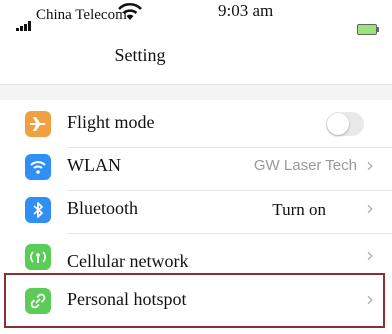 This screenshot has height=334, width=392. What do you see at coordinates (345, 124) in the screenshot?
I see `flight-mode-toggle` at bounding box center [345, 124].